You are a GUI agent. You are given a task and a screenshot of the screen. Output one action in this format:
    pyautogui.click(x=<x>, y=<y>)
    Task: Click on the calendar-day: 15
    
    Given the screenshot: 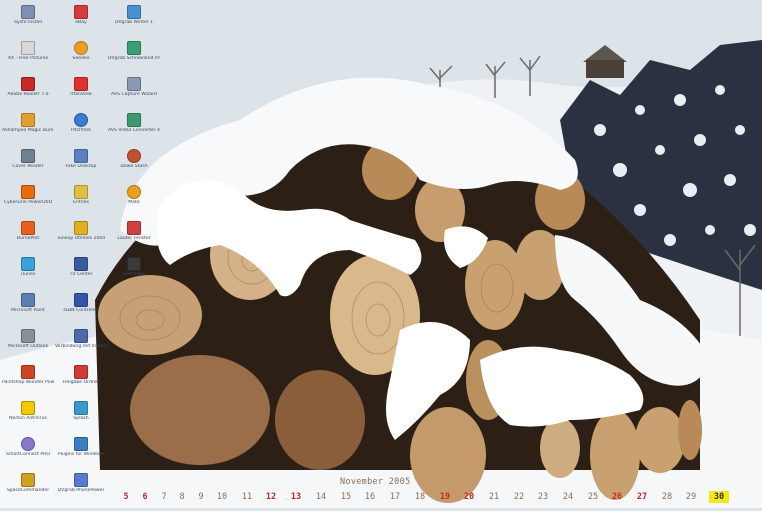 What is the action you would take?
    pyautogui.click(x=346, y=497)
    